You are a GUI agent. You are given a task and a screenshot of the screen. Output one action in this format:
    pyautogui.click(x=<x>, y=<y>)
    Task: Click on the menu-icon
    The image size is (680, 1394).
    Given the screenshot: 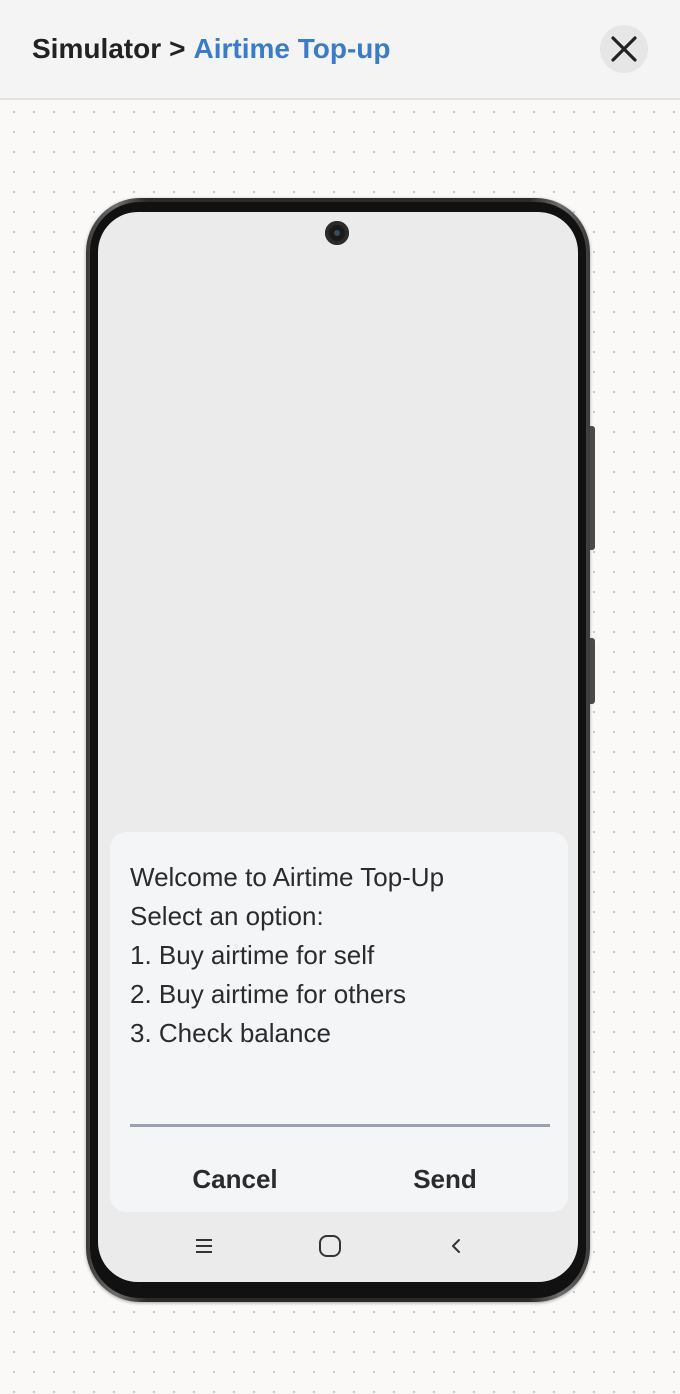 What is the action you would take?
    pyautogui.click(x=204, y=1246)
    